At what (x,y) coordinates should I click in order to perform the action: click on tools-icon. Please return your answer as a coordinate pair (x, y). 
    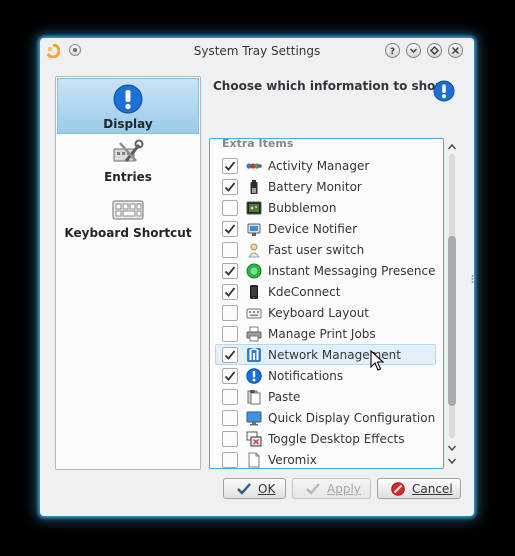
    Looking at the image, I should click on (128, 150).